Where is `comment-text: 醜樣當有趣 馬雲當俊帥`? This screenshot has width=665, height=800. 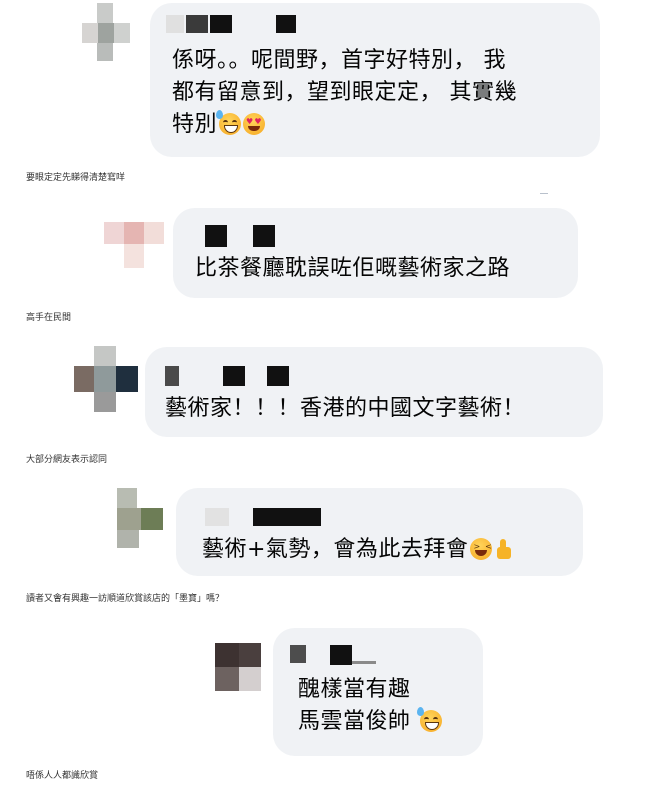
comment-text: 醜樣當有趣 馬雲當俊帥 is located at coordinates (370, 706).